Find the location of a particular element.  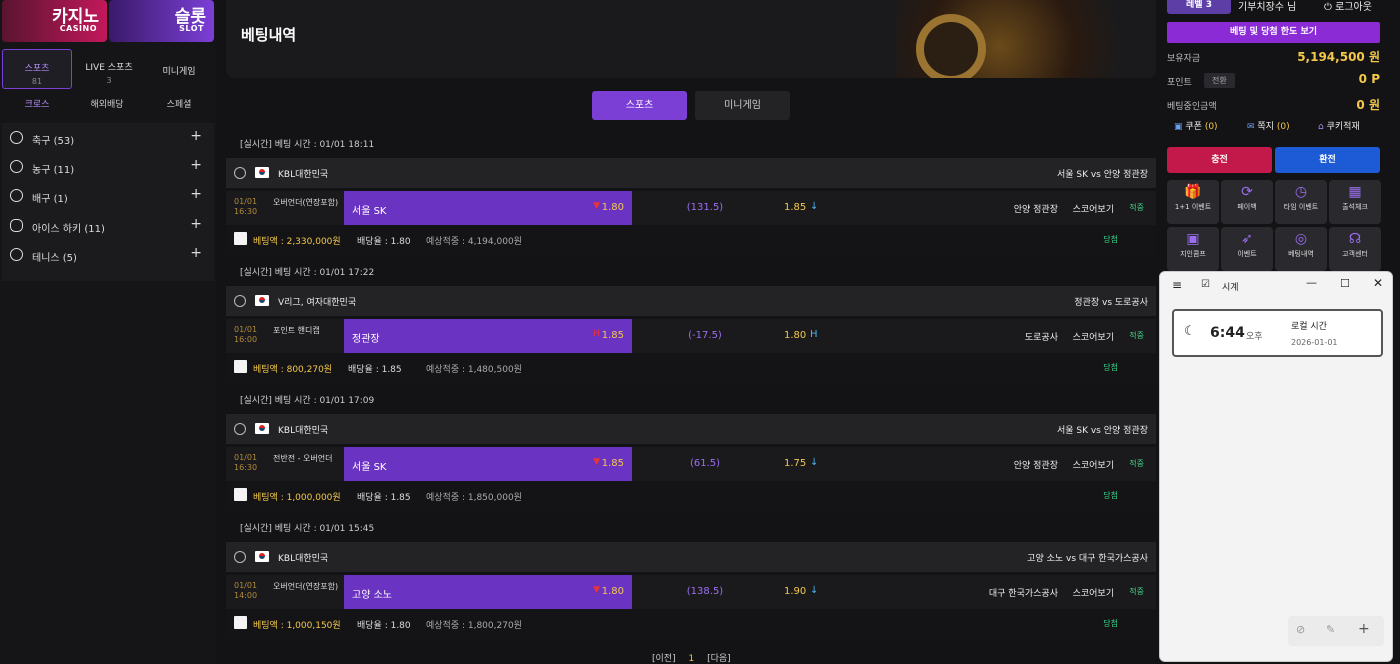

deposit-button: 충전 is located at coordinates (1219, 160).